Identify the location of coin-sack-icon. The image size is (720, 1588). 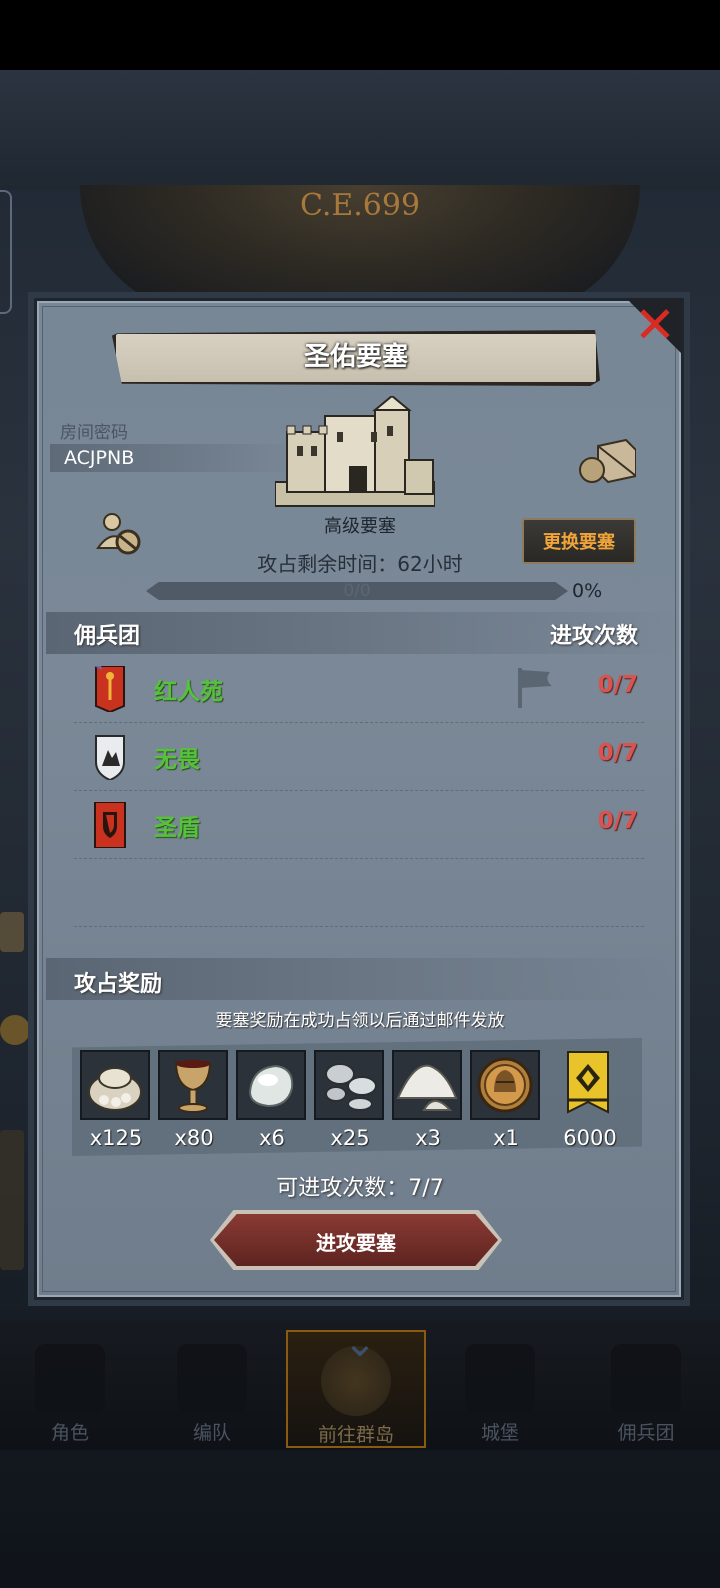
(115, 1085).